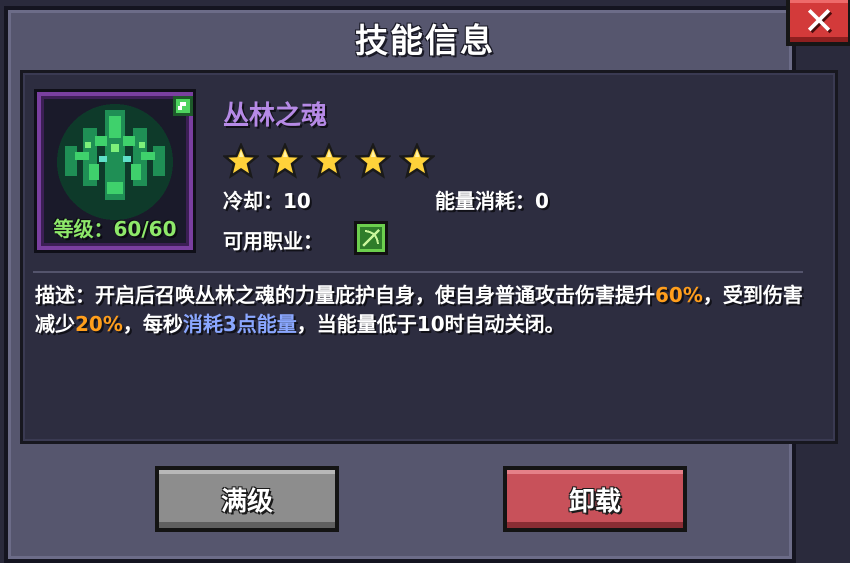 The width and height of the screenshot is (850, 563). I want to click on cooldown-stat: 冷却：10, so click(267, 201).